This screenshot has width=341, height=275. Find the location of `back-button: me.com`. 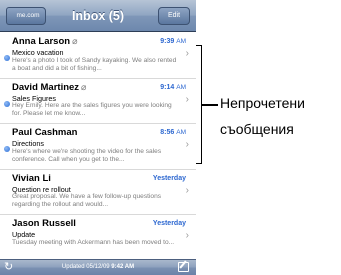

back-button: me.com is located at coordinates (26, 16).